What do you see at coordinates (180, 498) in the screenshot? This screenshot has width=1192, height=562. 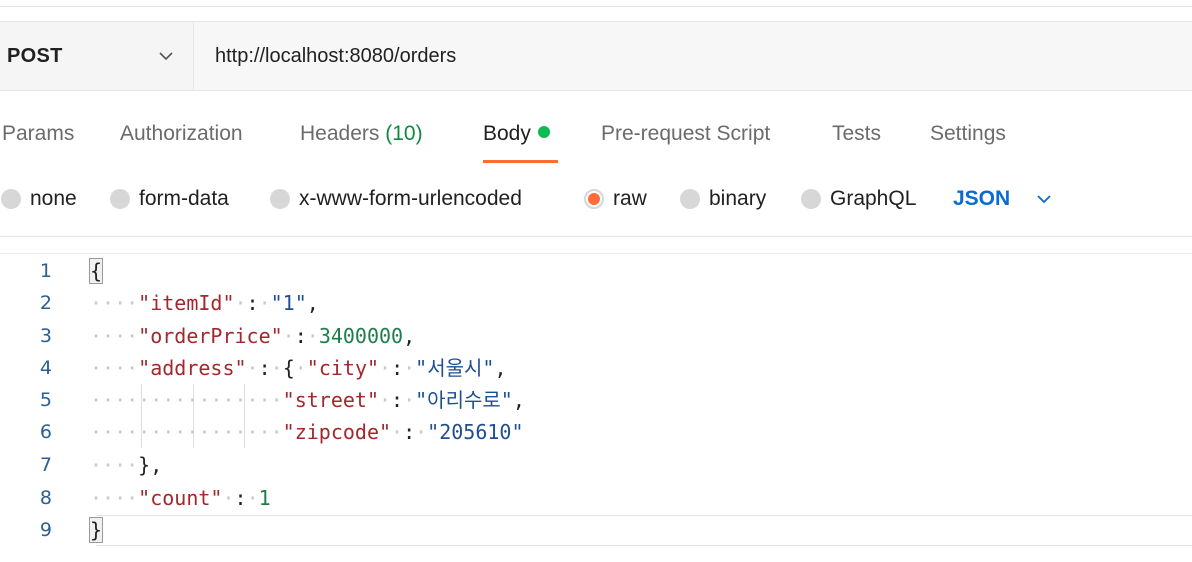 I see `json-key: "count"` at bounding box center [180, 498].